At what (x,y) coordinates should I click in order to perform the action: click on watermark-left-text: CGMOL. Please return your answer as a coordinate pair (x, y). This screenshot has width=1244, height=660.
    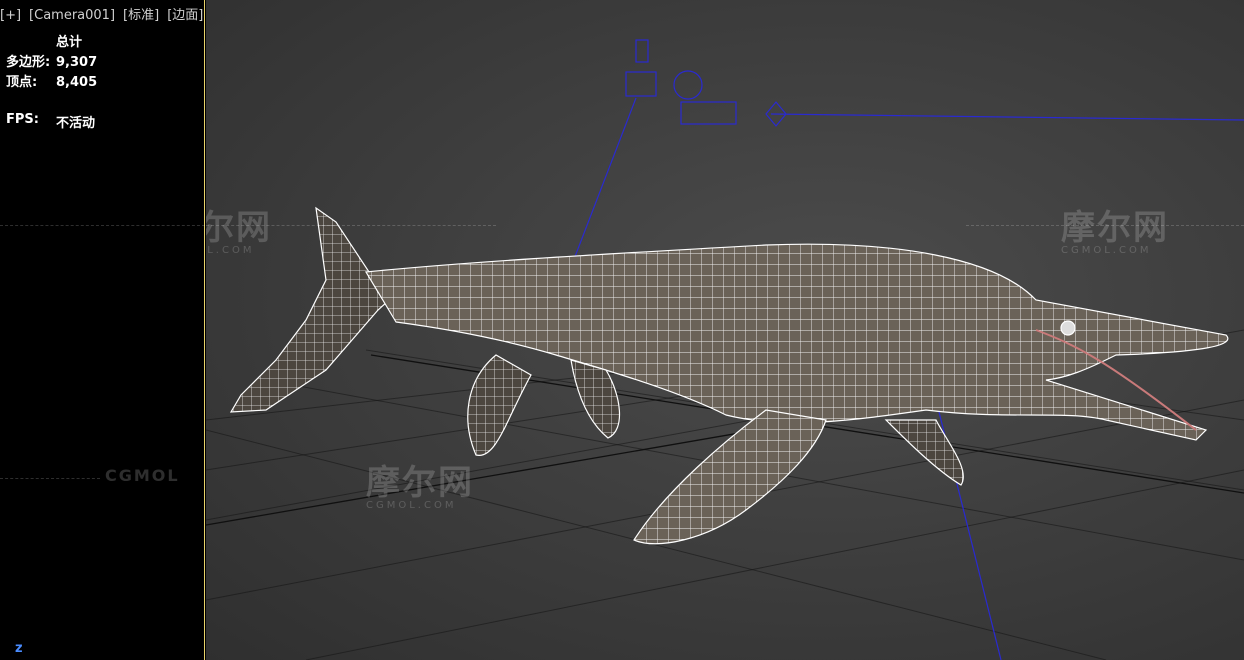
    Looking at the image, I should click on (142, 475).